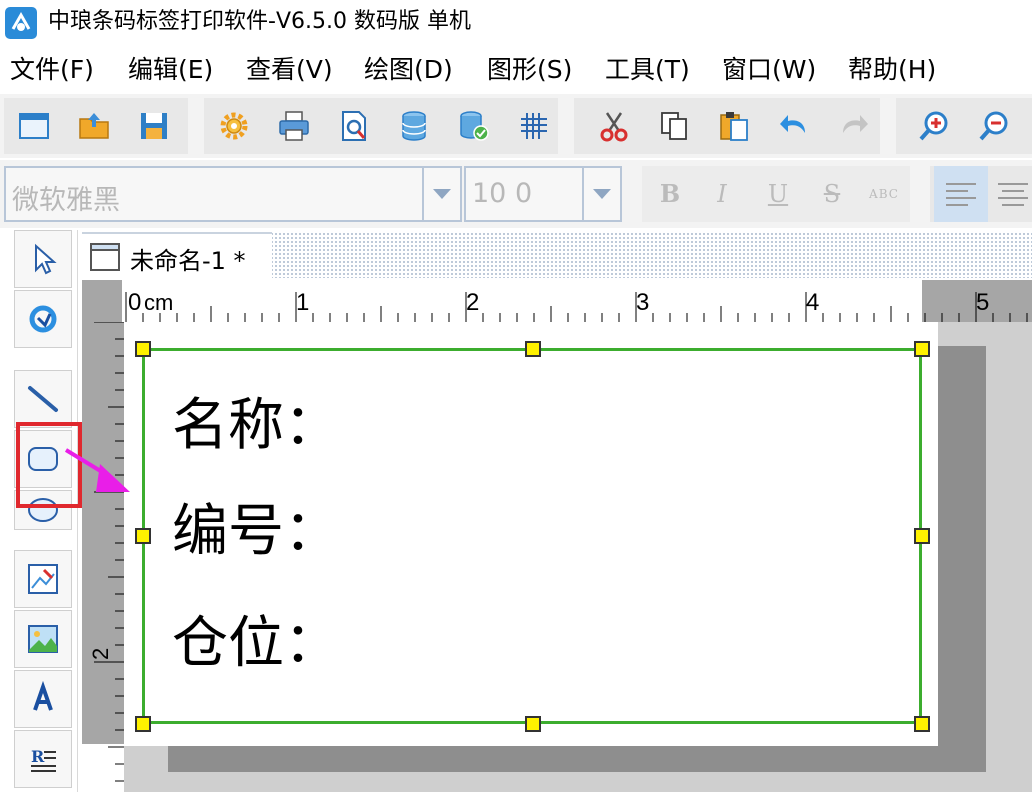 This screenshot has height=792, width=1032. Describe the element at coordinates (982, 302) in the screenshot. I see `ruler-label-5: 5` at that location.